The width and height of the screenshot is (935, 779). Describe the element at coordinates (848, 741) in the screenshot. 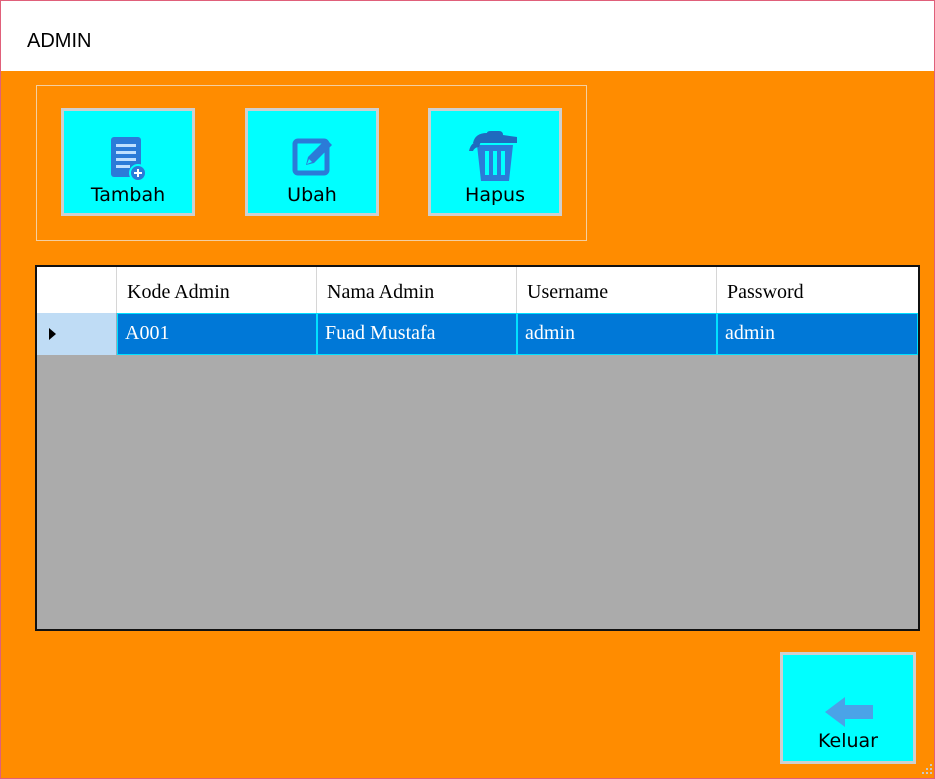

I see `exit-button-label: Keluar` at that location.